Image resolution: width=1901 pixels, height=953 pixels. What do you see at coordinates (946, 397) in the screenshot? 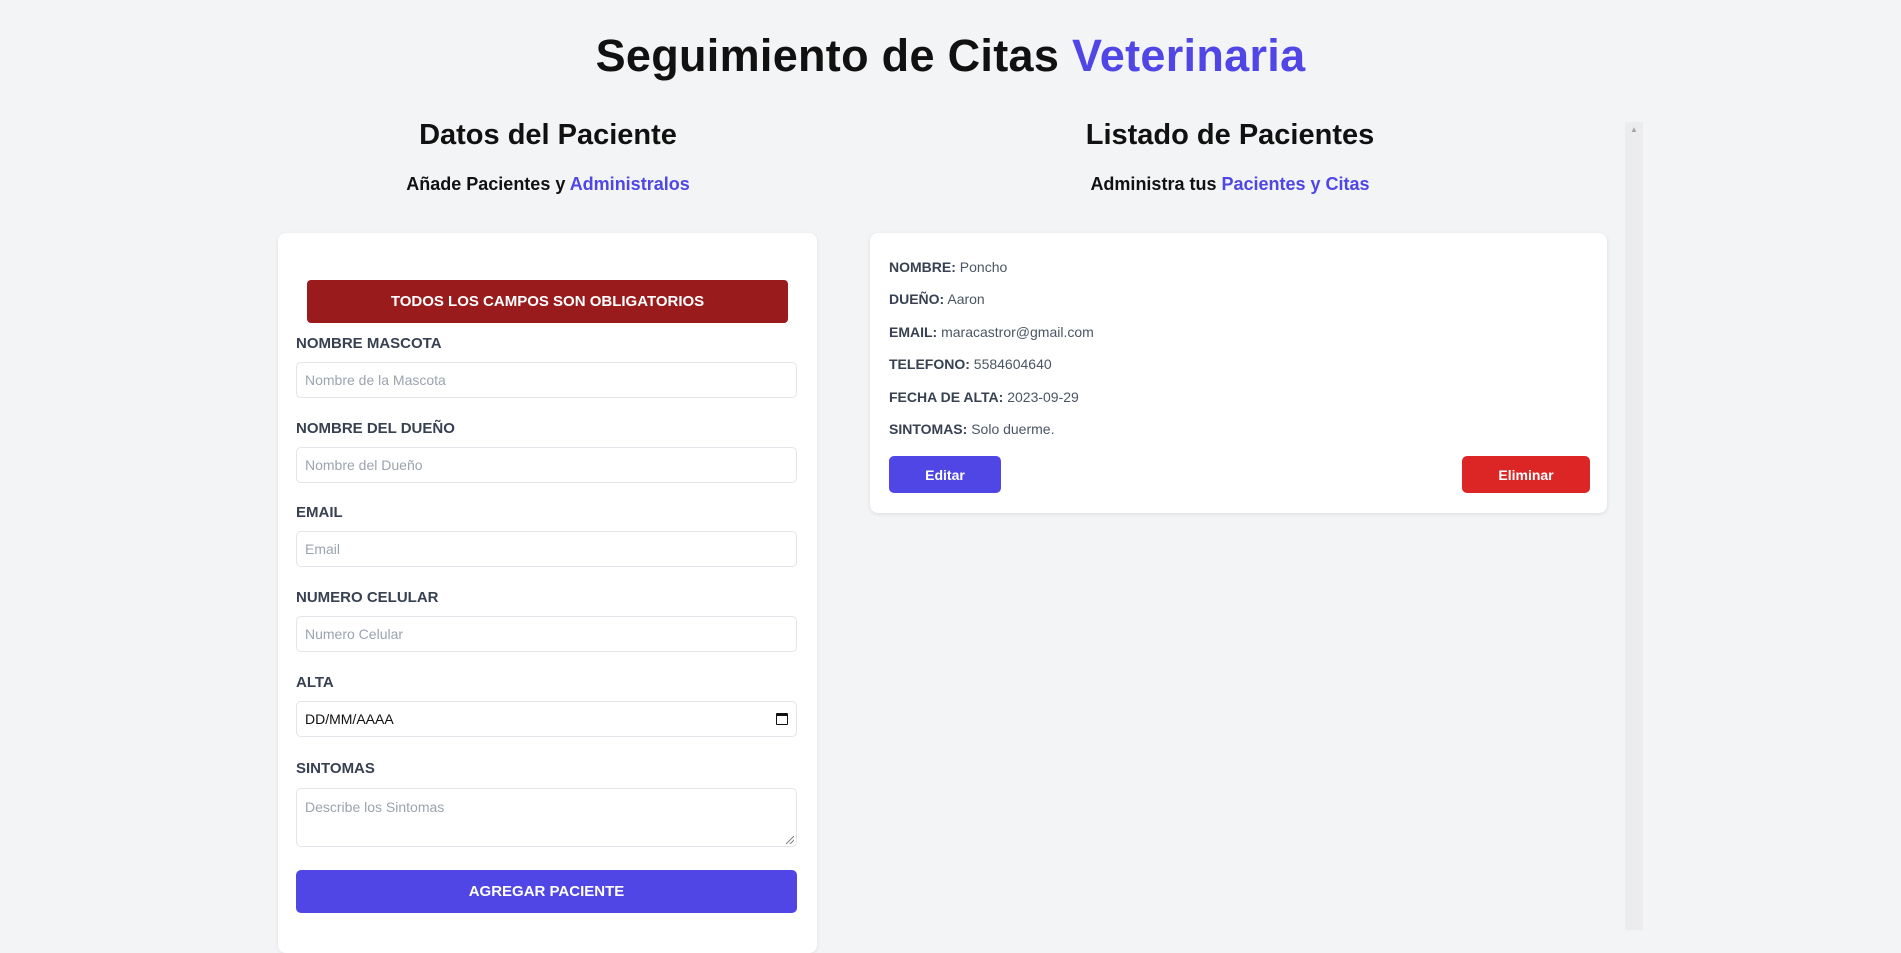
I see `patient-date-label: Fecha de alta:` at bounding box center [946, 397].